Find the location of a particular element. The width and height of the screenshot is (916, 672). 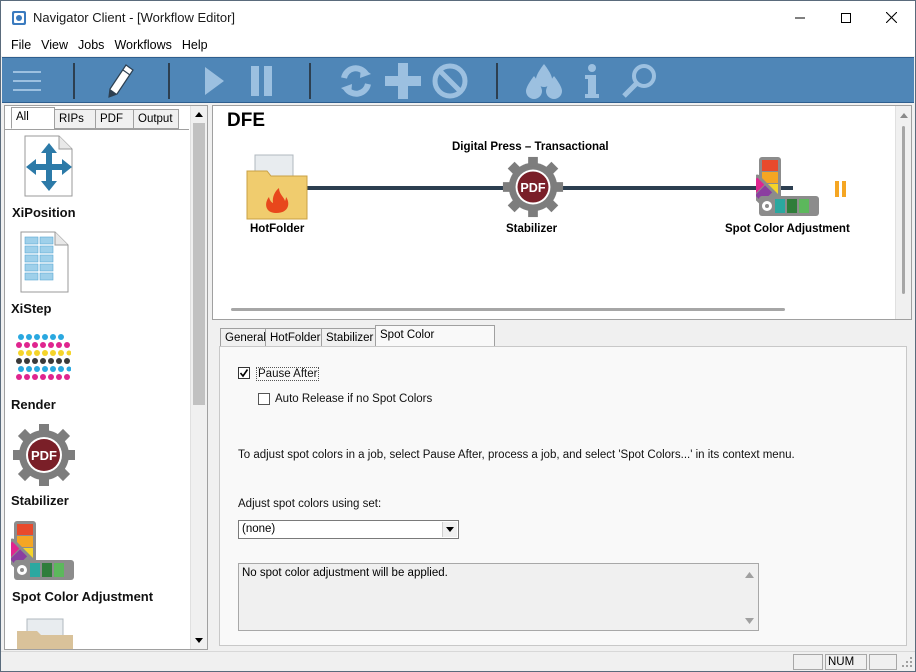

edit-button is located at coordinates (120, 81).